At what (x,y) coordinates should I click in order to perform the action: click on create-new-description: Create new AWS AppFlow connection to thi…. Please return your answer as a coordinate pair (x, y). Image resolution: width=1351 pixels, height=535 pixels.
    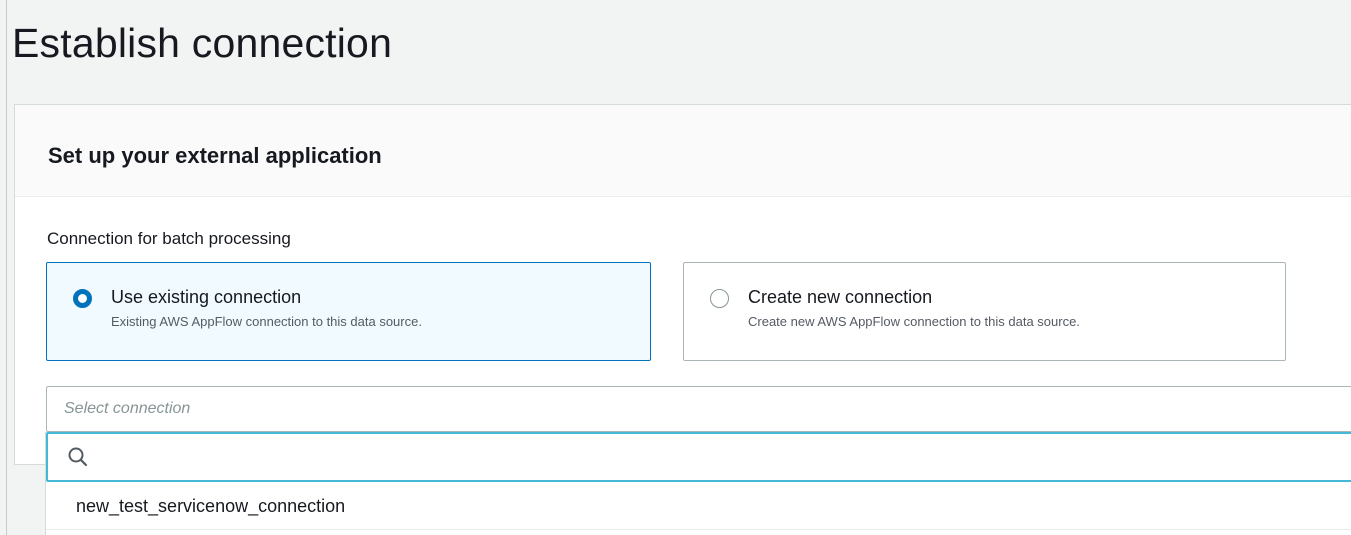
    Looking at the image, I should click on (914, 321).